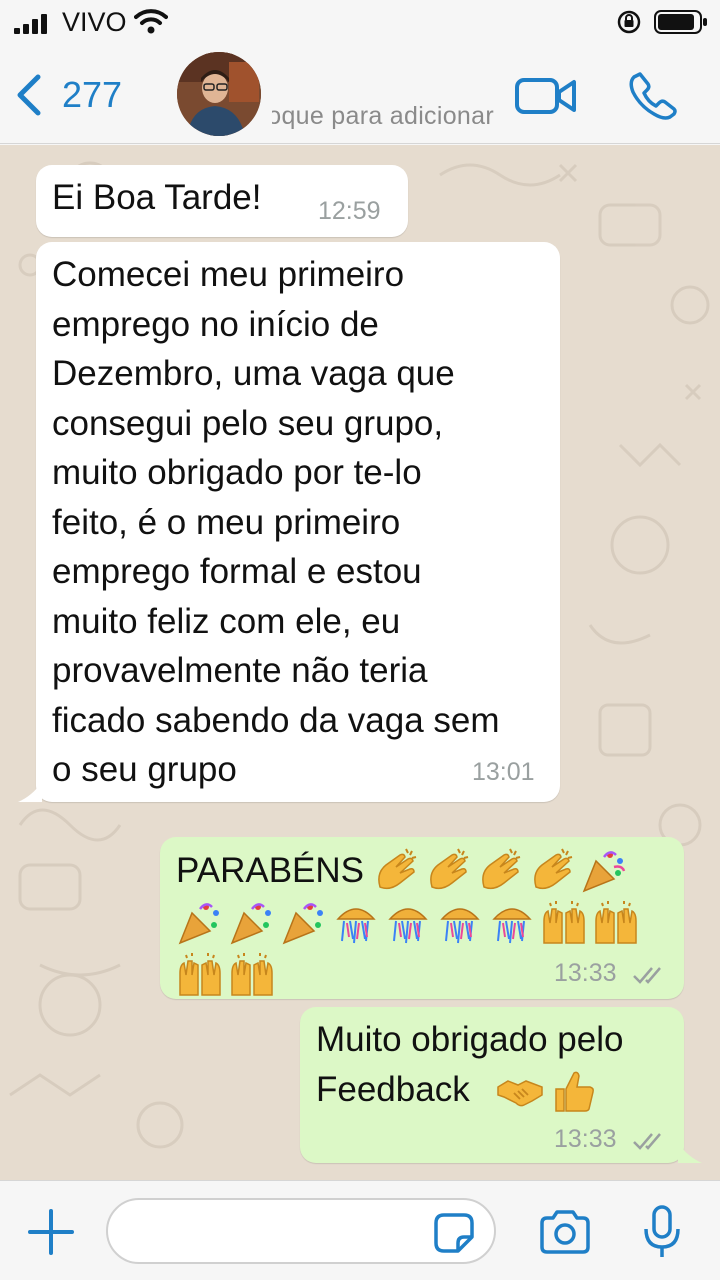 The width and height of the screenshot is (720, 1280). I want to click on avatar-photo, so click(219, 94).